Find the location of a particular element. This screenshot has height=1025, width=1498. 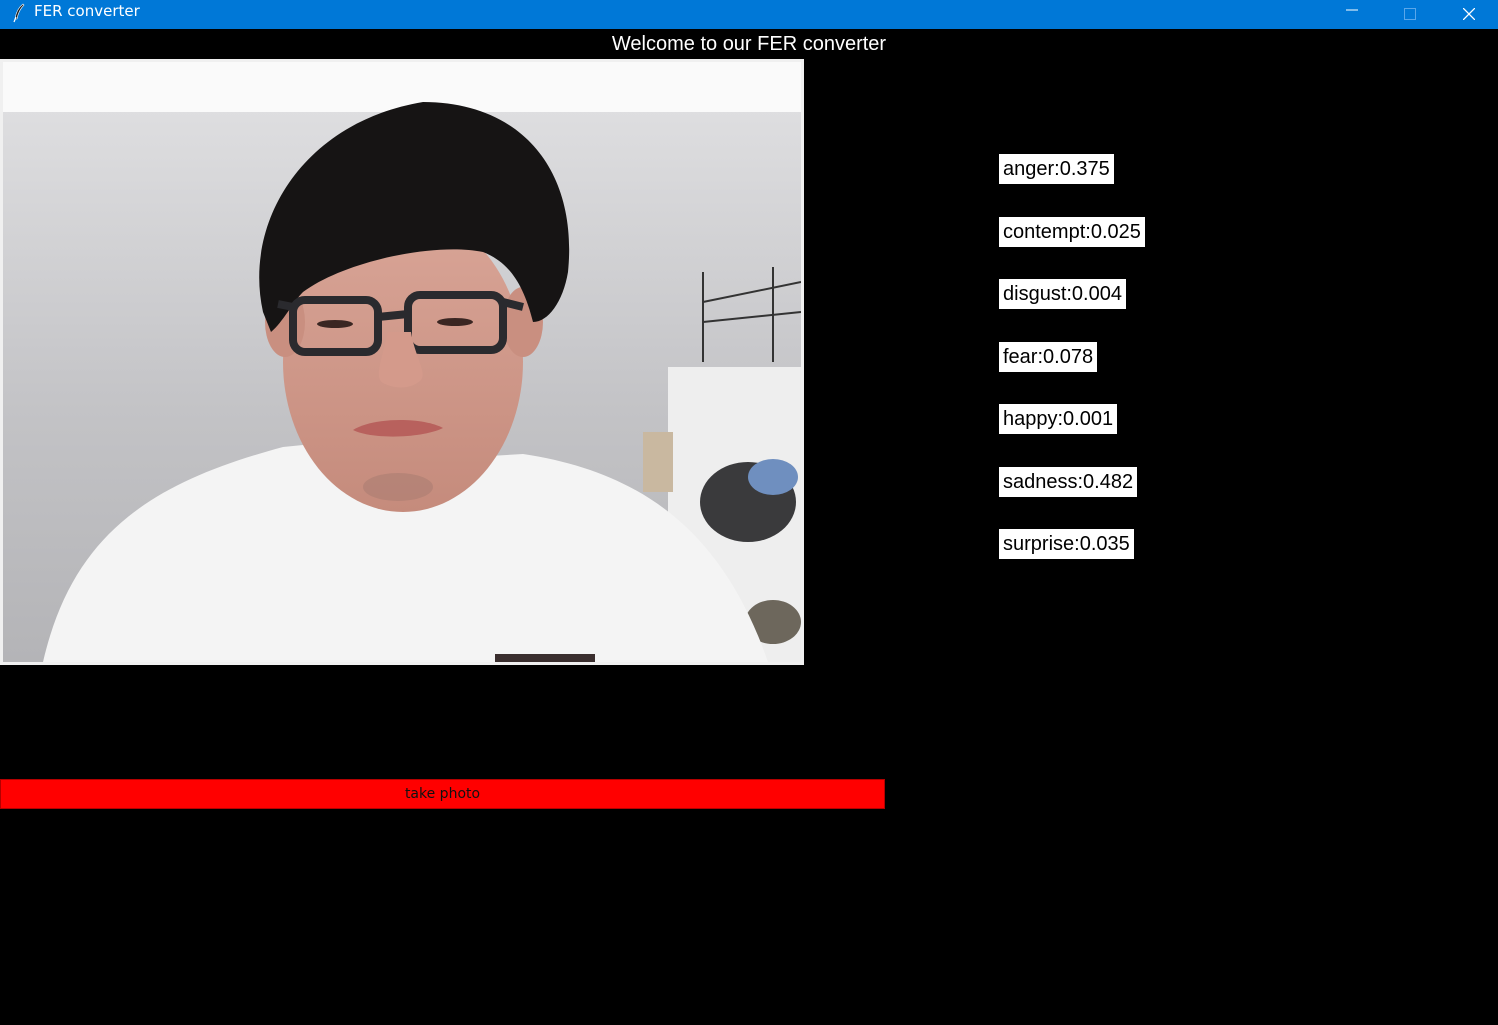

emotion-label-surprise: surprise:0.035 is located at coordinates (1066, 544).